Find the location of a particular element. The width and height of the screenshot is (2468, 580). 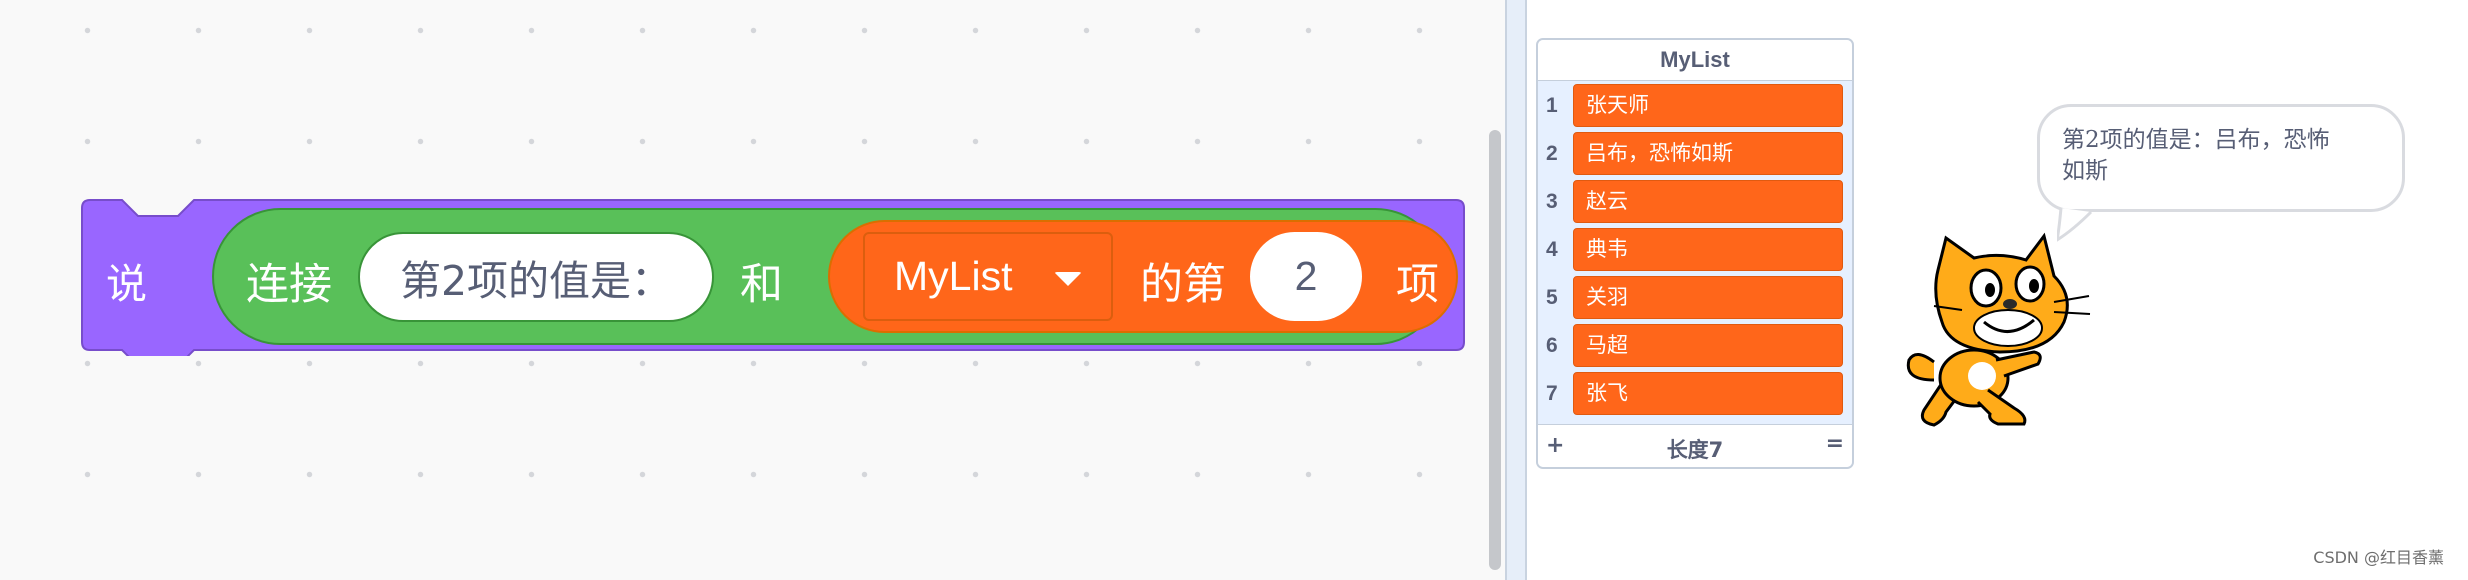

join-block: 连接 第2项的值是： 和 MyList 的第 2 项 is located at coordinates (835, 276).